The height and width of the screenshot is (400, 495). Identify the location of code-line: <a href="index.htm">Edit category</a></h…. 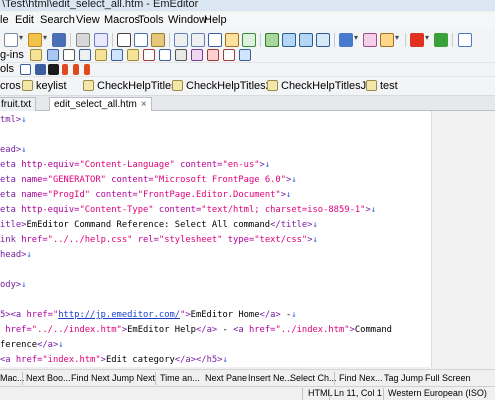
(114, 360).